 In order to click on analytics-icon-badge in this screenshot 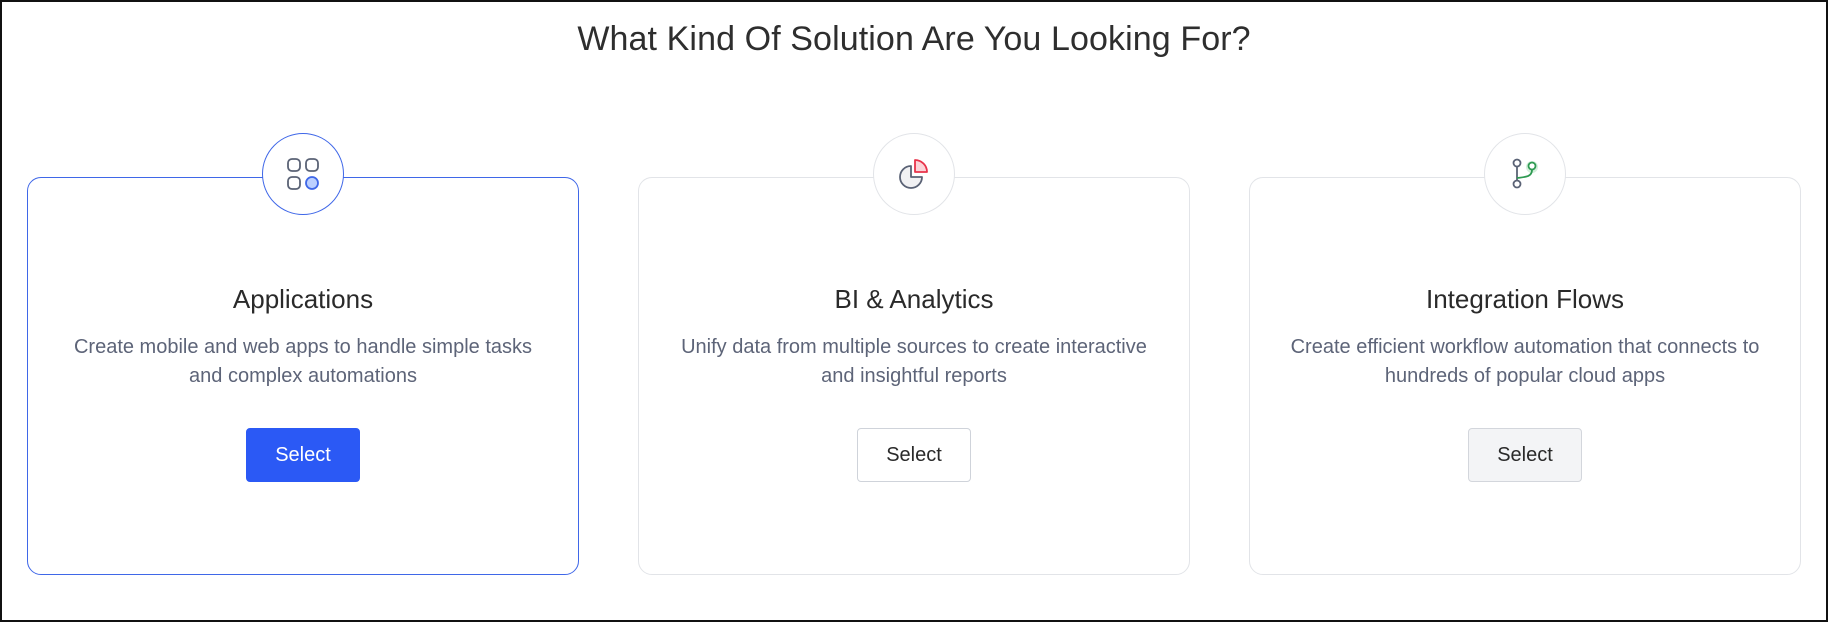, I will do `click(914, 174)`.